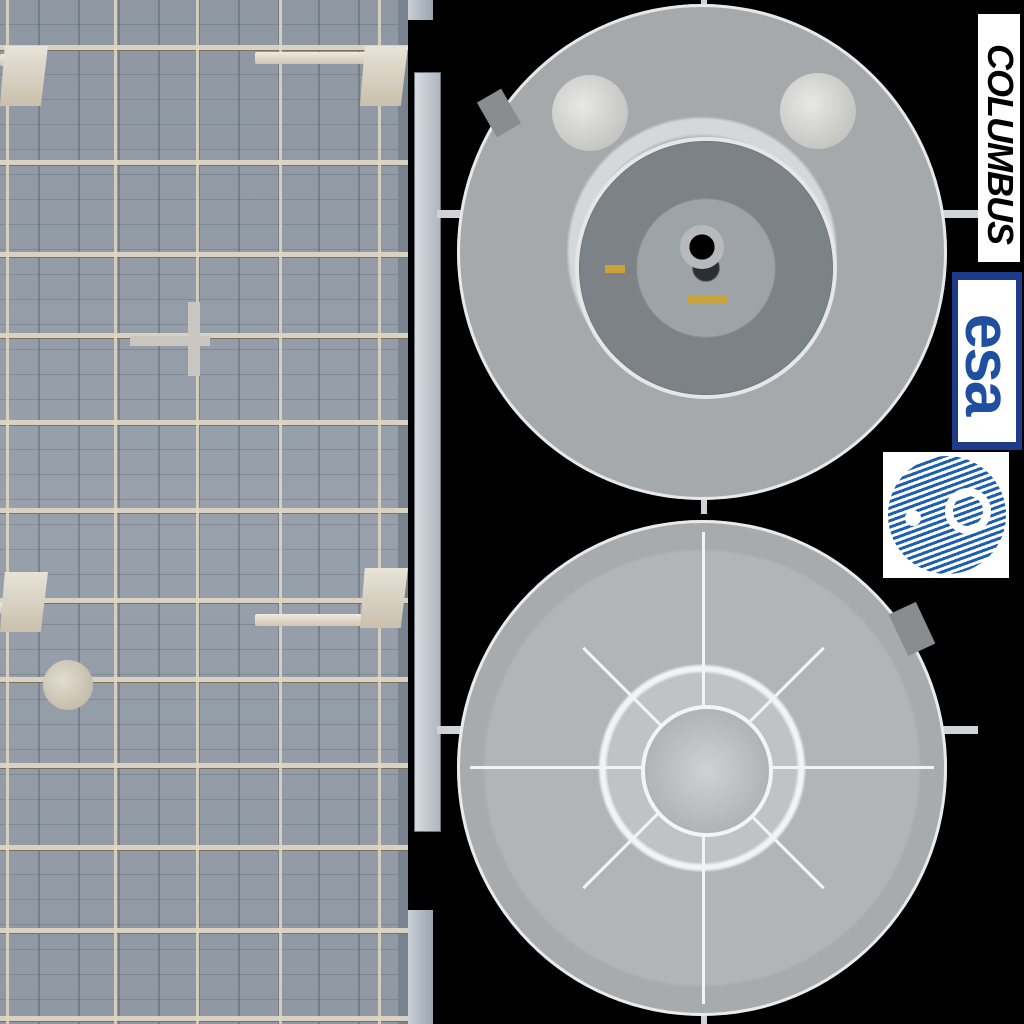  Describe the element at coordinates (968, 511) in the screenshot. I see `esa-emblem-e` at that location.